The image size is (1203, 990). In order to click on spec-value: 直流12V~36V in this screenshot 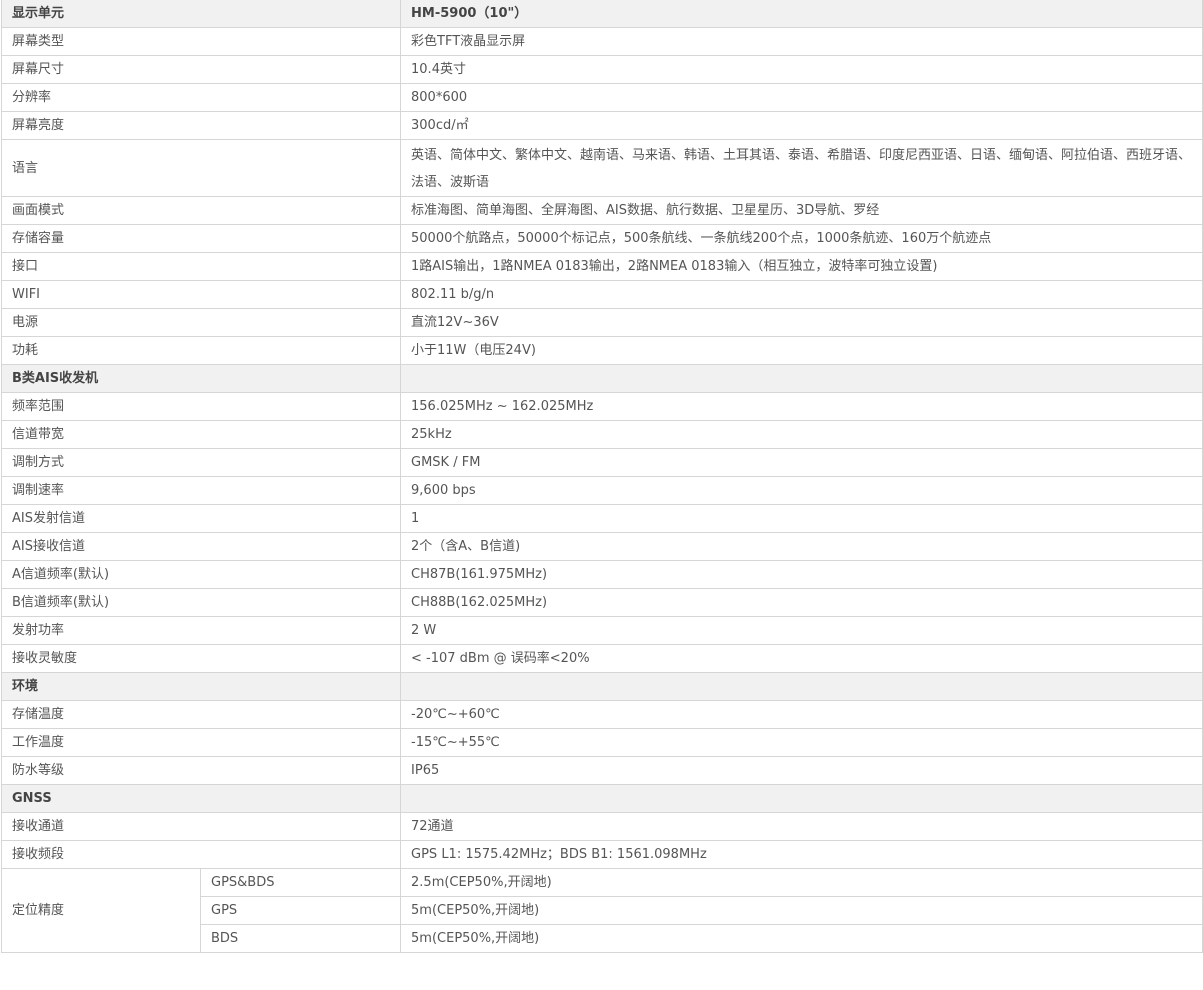, I will do `click(801, 322)`.